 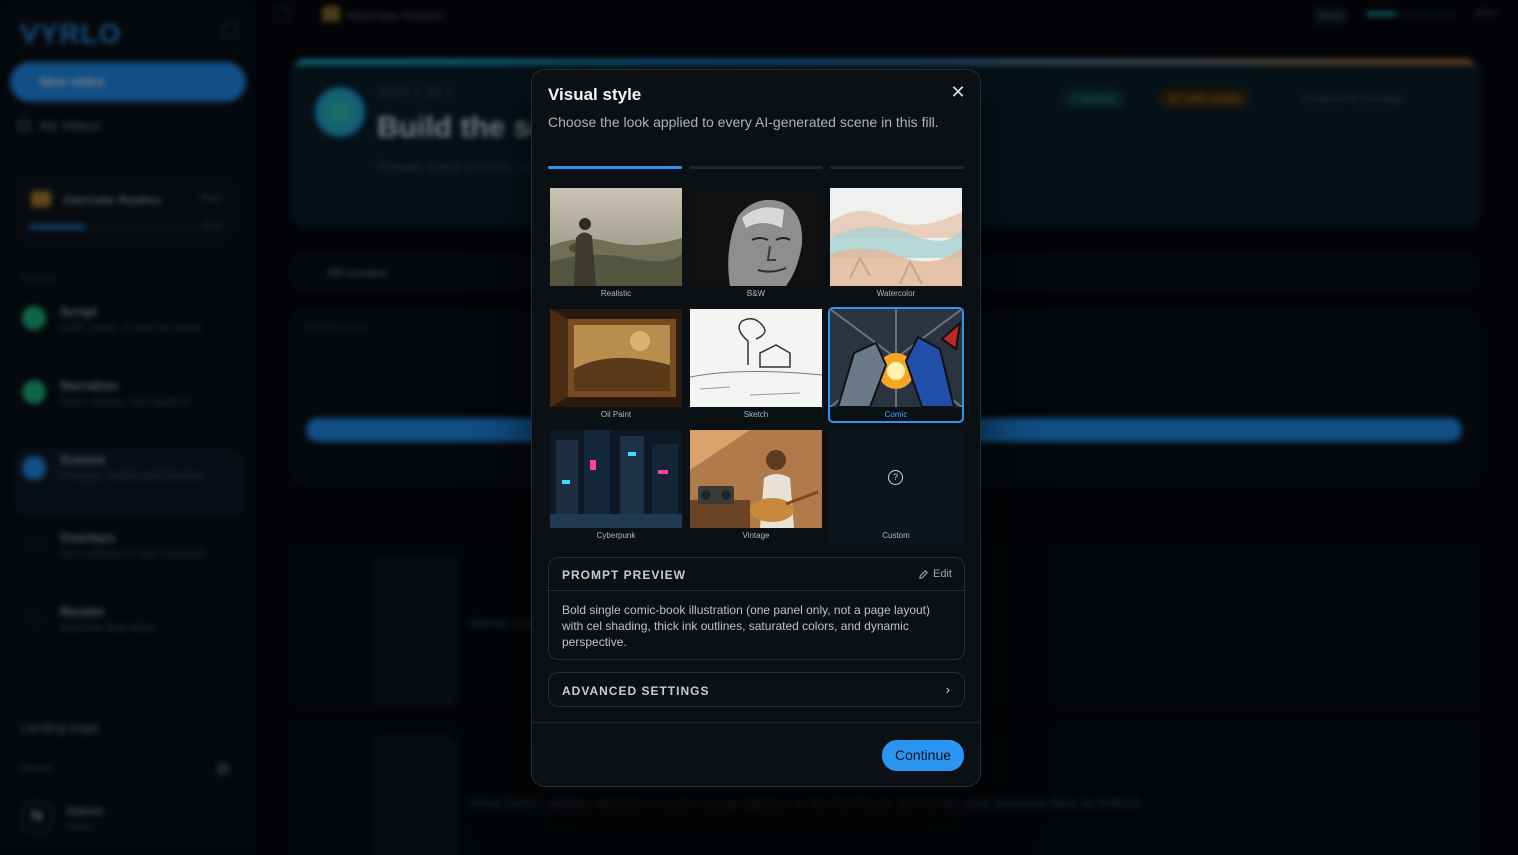 What do you see at coordinates (624, 575) in the screenshot?
I see `prompt-preview-title: PROMPT PREVIEW` at bounding box center [624, 575].